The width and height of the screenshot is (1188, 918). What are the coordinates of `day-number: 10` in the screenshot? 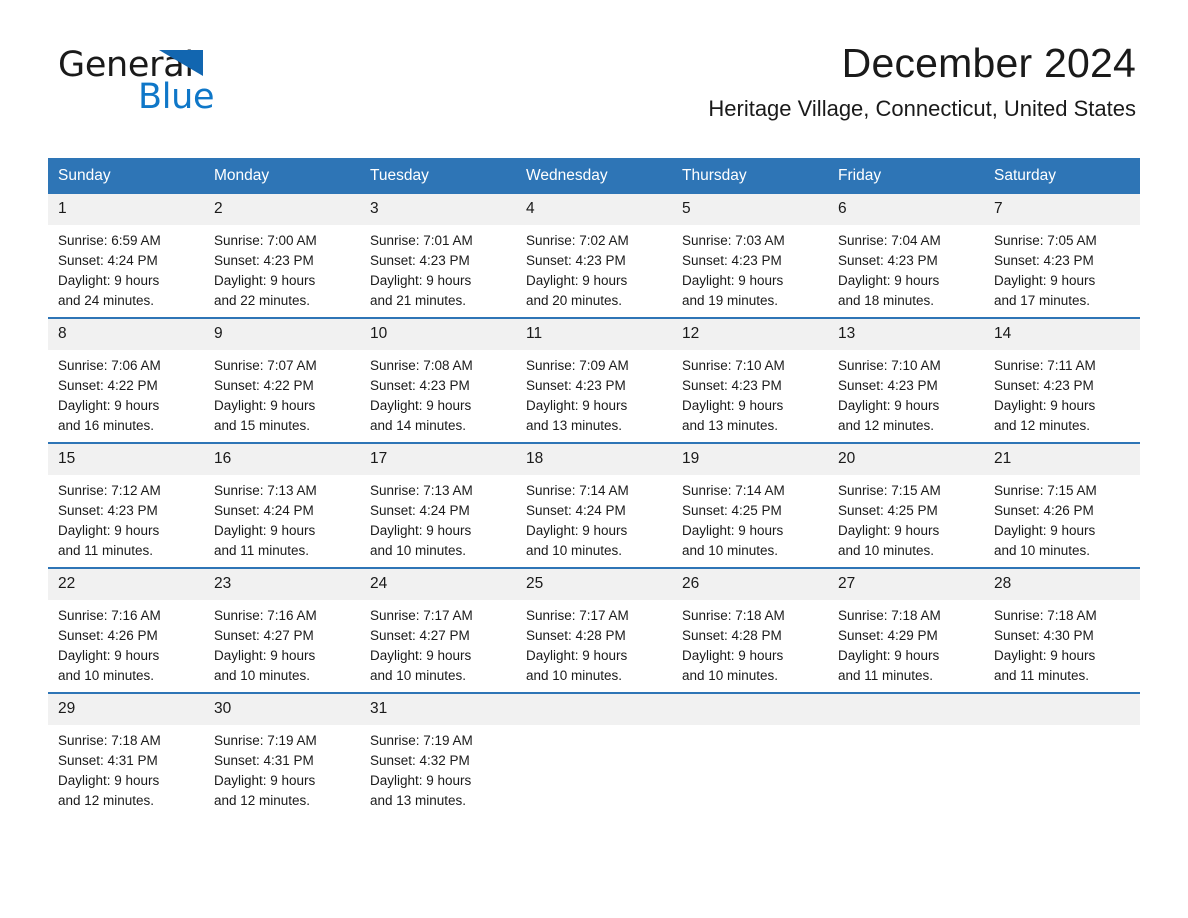 It's located at (438, 334).